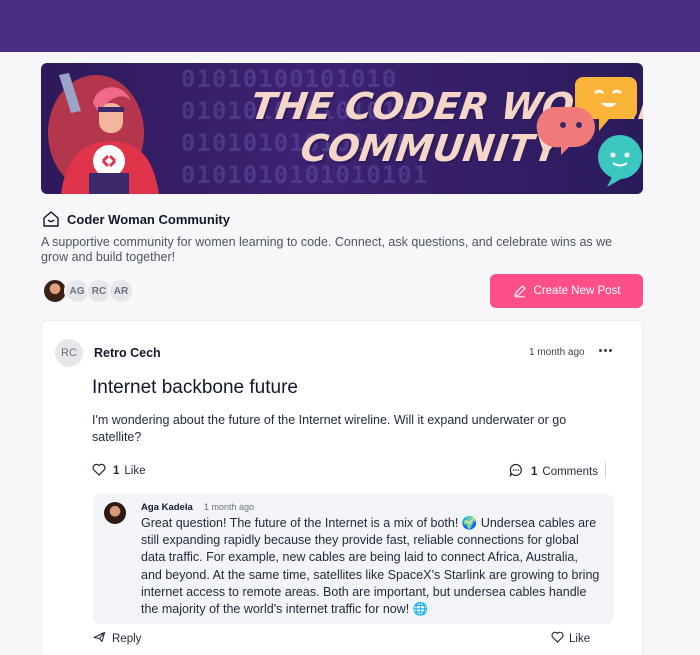  I want to click on coder-woman-illustration, so click(103, 133).